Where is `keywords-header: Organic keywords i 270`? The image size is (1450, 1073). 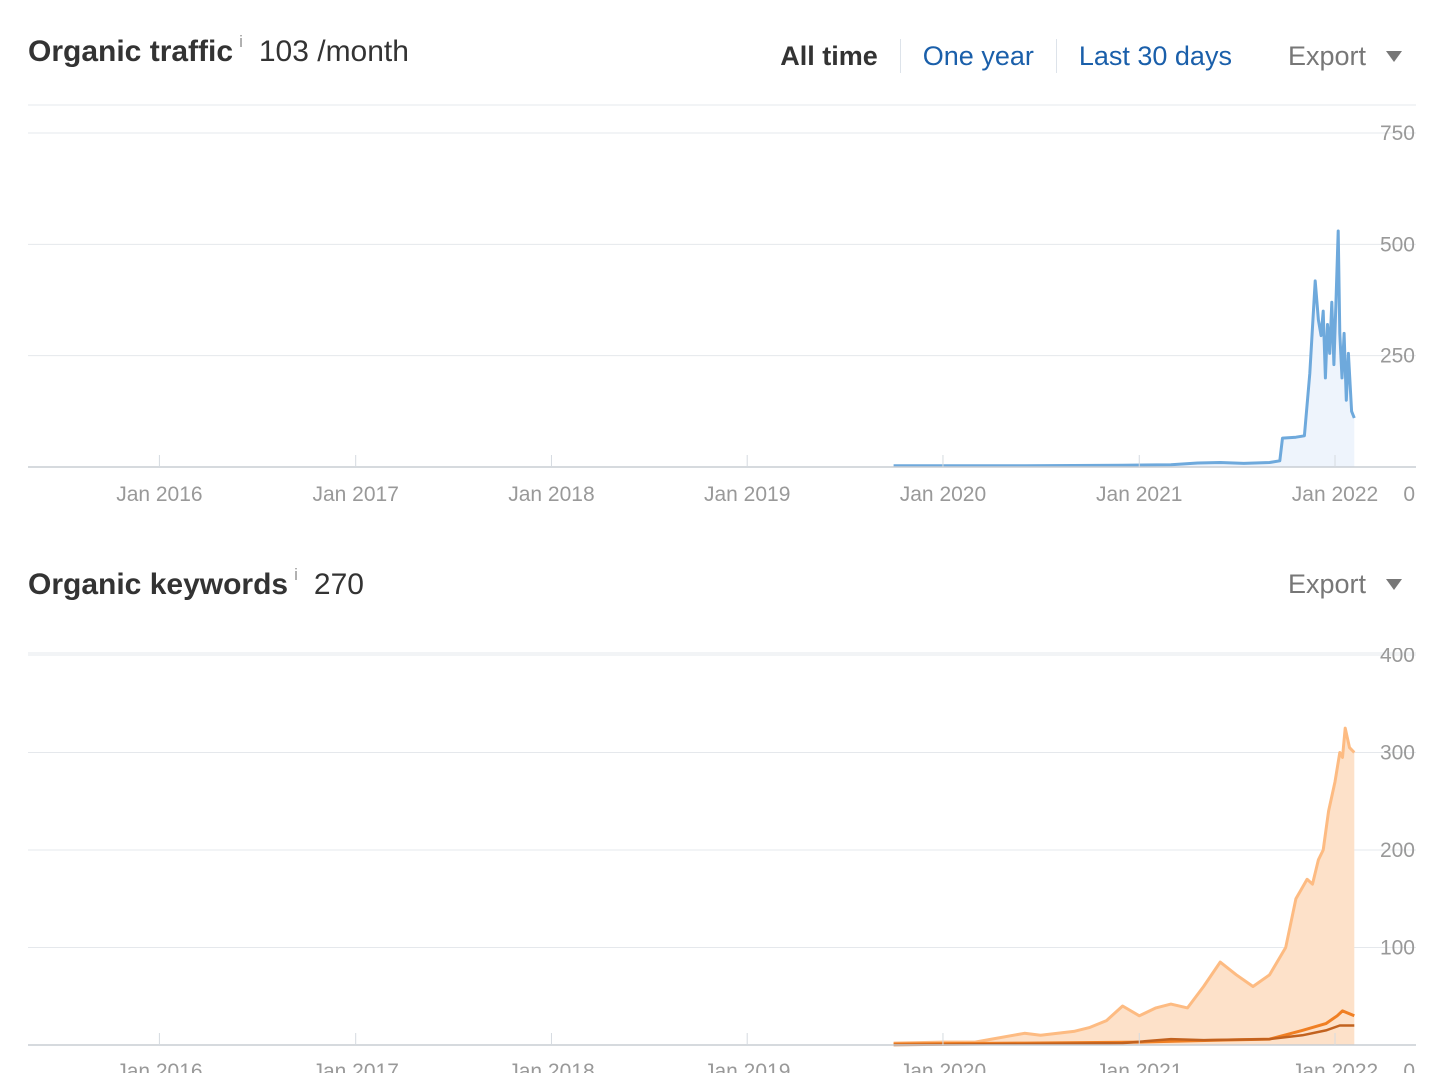 keywords-header: Organic keywords i 270 is located at coordinates (196, 585).